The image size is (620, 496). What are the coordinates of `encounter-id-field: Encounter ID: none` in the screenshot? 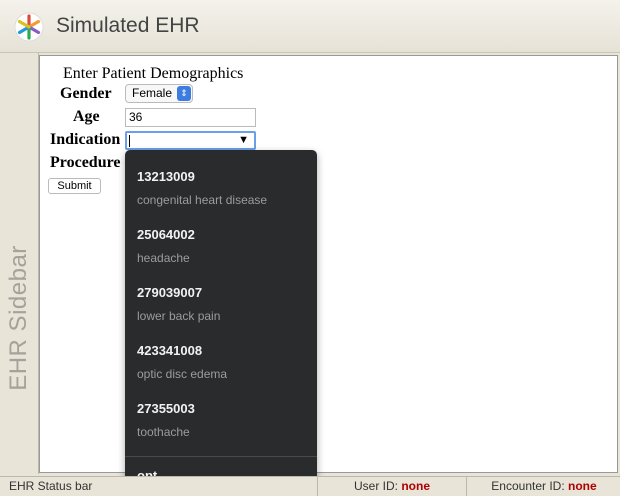 It's located at (543, 486).